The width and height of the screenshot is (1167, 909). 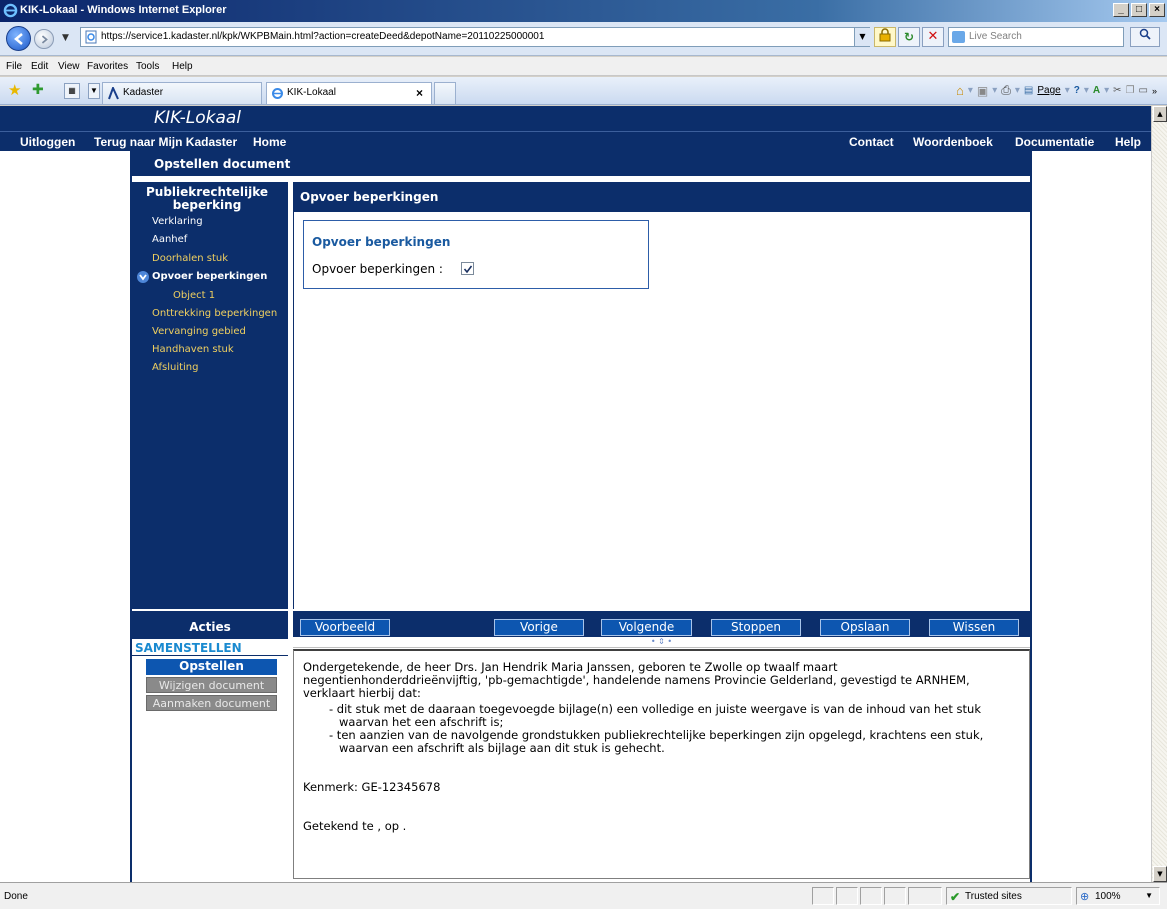 What do you see at coordinates (1139, 10) in the screenshot?
I see `maximize-button: □` at bounding box center [1139, 10].